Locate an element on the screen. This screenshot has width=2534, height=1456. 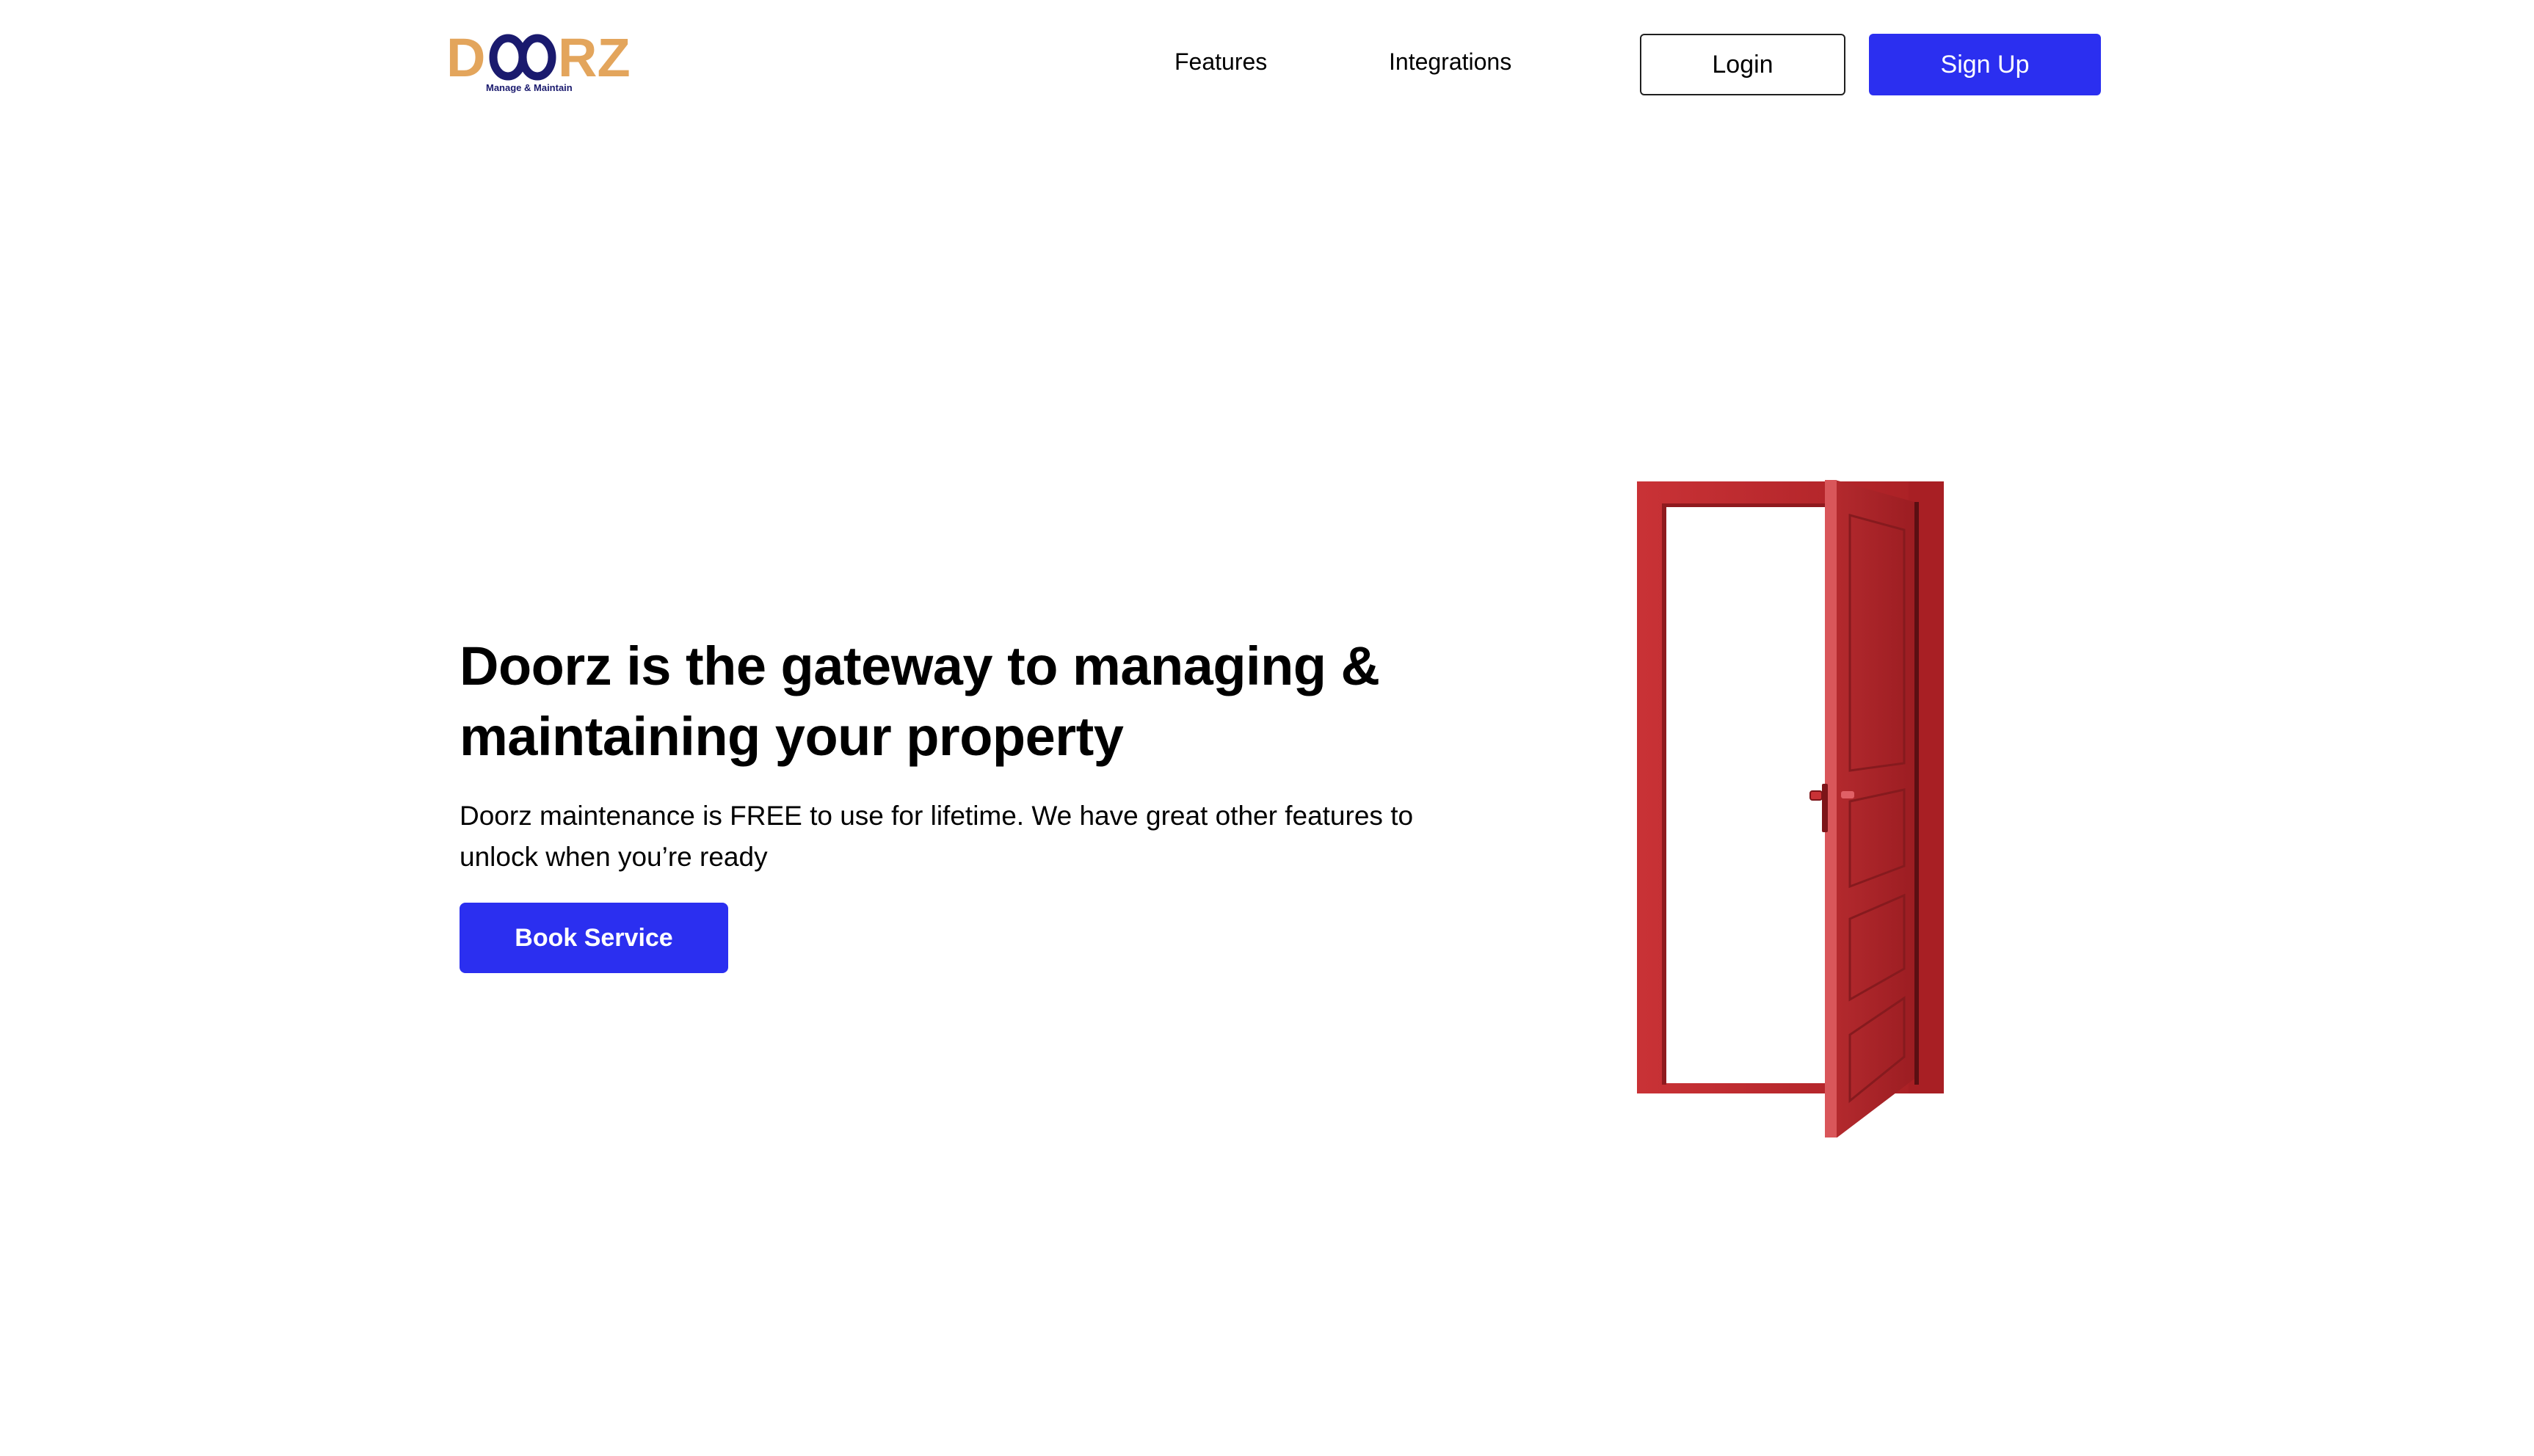
logo: D RZ Manage & Maintain is located at coordinates (545, 62).